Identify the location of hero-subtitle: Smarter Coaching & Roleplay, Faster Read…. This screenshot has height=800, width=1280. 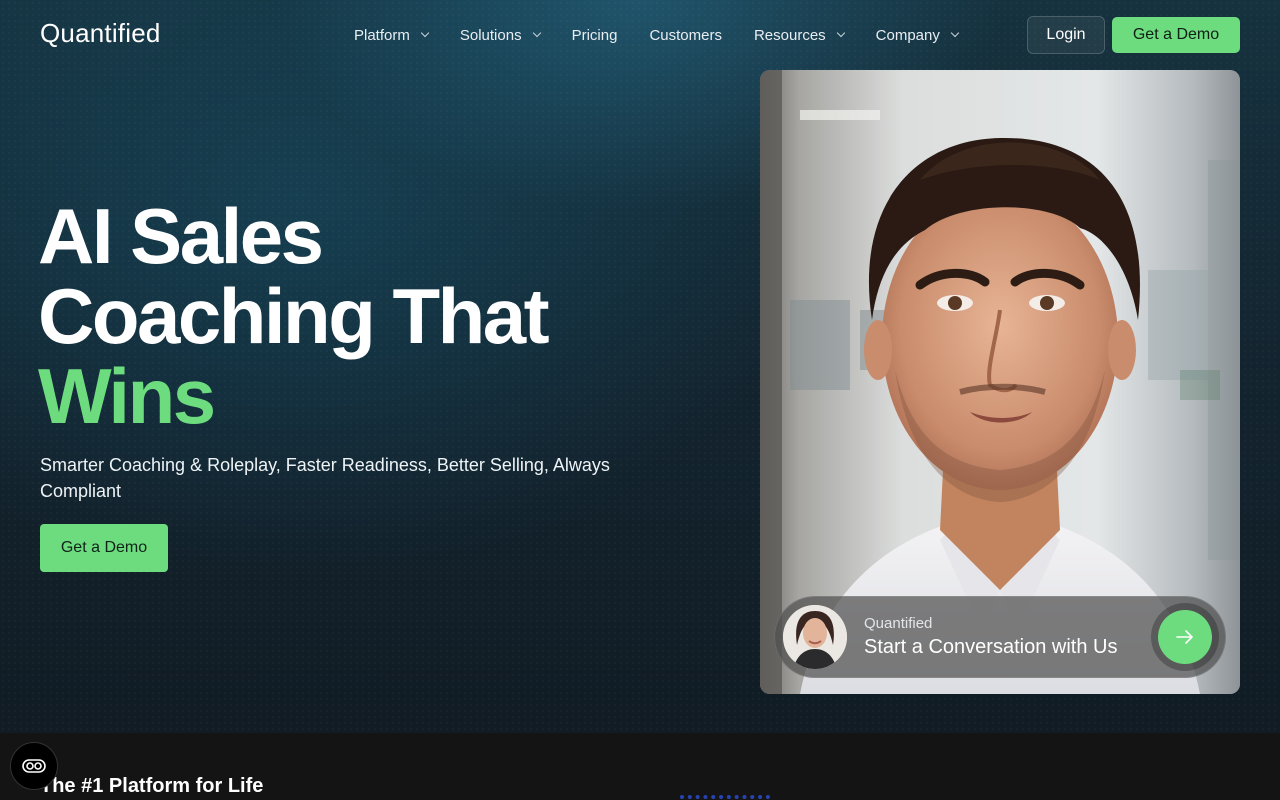
(325, 478).